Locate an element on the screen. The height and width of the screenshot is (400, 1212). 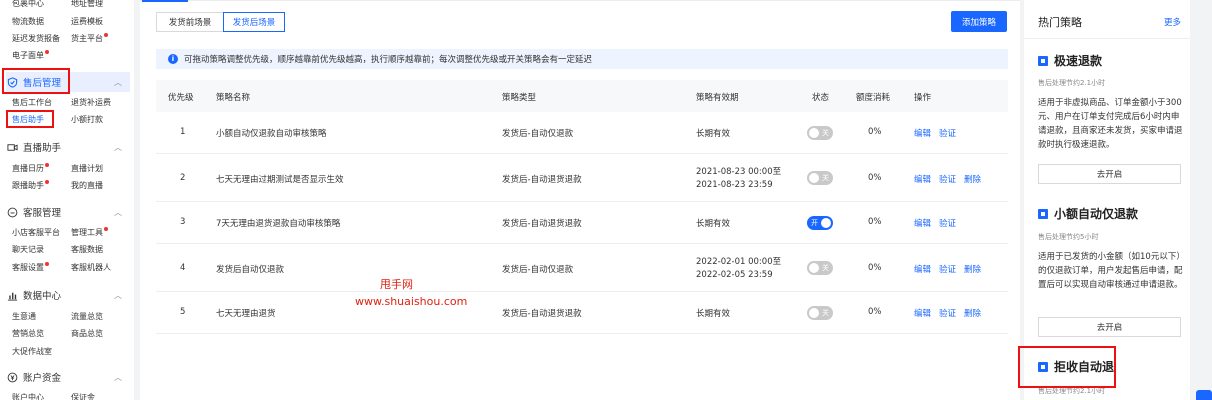
sidebar-item: 商品总览 is located at coordinates (100, 333).